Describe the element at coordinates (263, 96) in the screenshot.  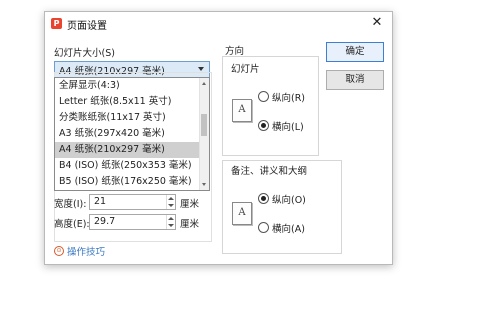
I see `slides-portrait-radio` at that location.